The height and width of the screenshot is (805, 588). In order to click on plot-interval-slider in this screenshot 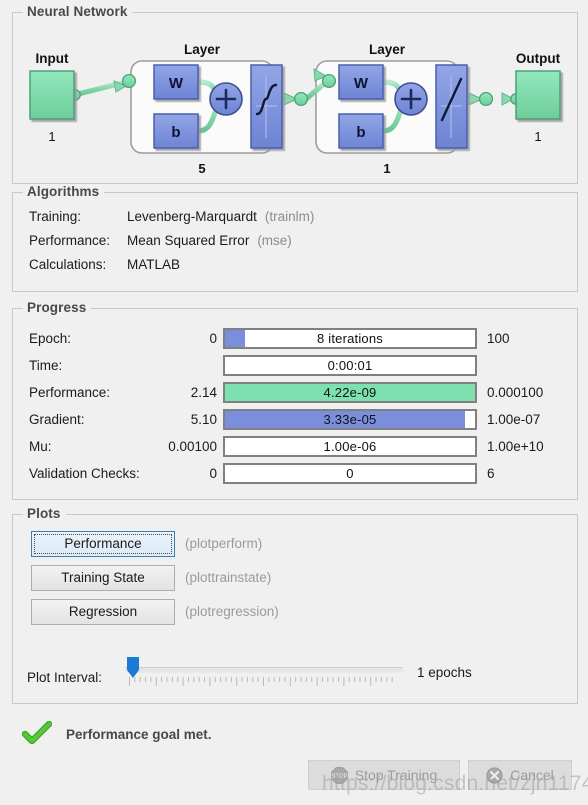, I will do `click(264, 672)`.